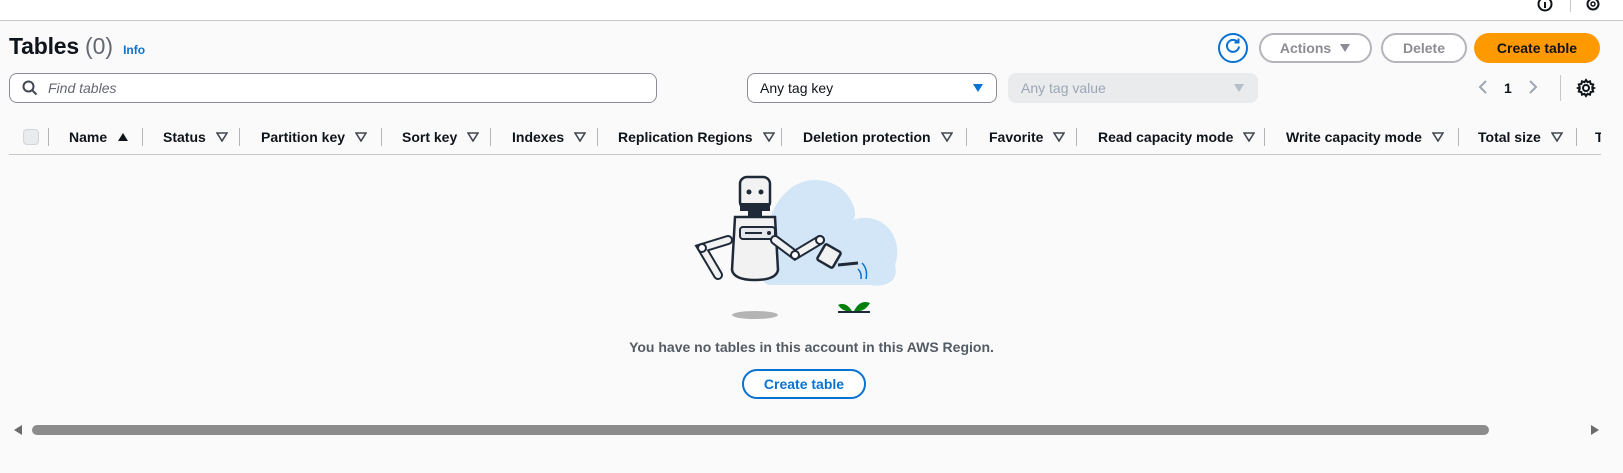 This screenshot has width=1623, height=473. Describe the element at coordinates (1593, 6) in the screenshot. I see `settings-gear-icon` at that location.